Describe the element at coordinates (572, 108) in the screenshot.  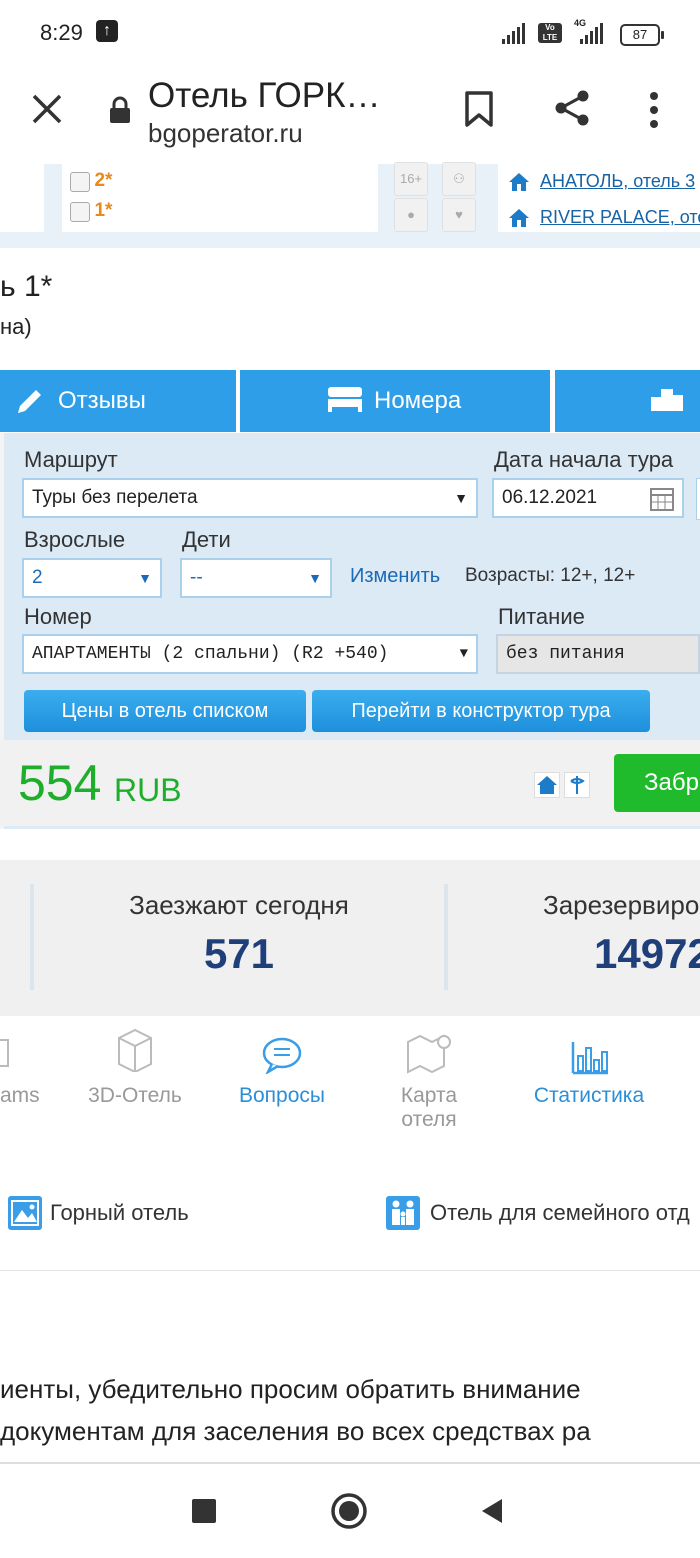
I see `share-icon` at that location.